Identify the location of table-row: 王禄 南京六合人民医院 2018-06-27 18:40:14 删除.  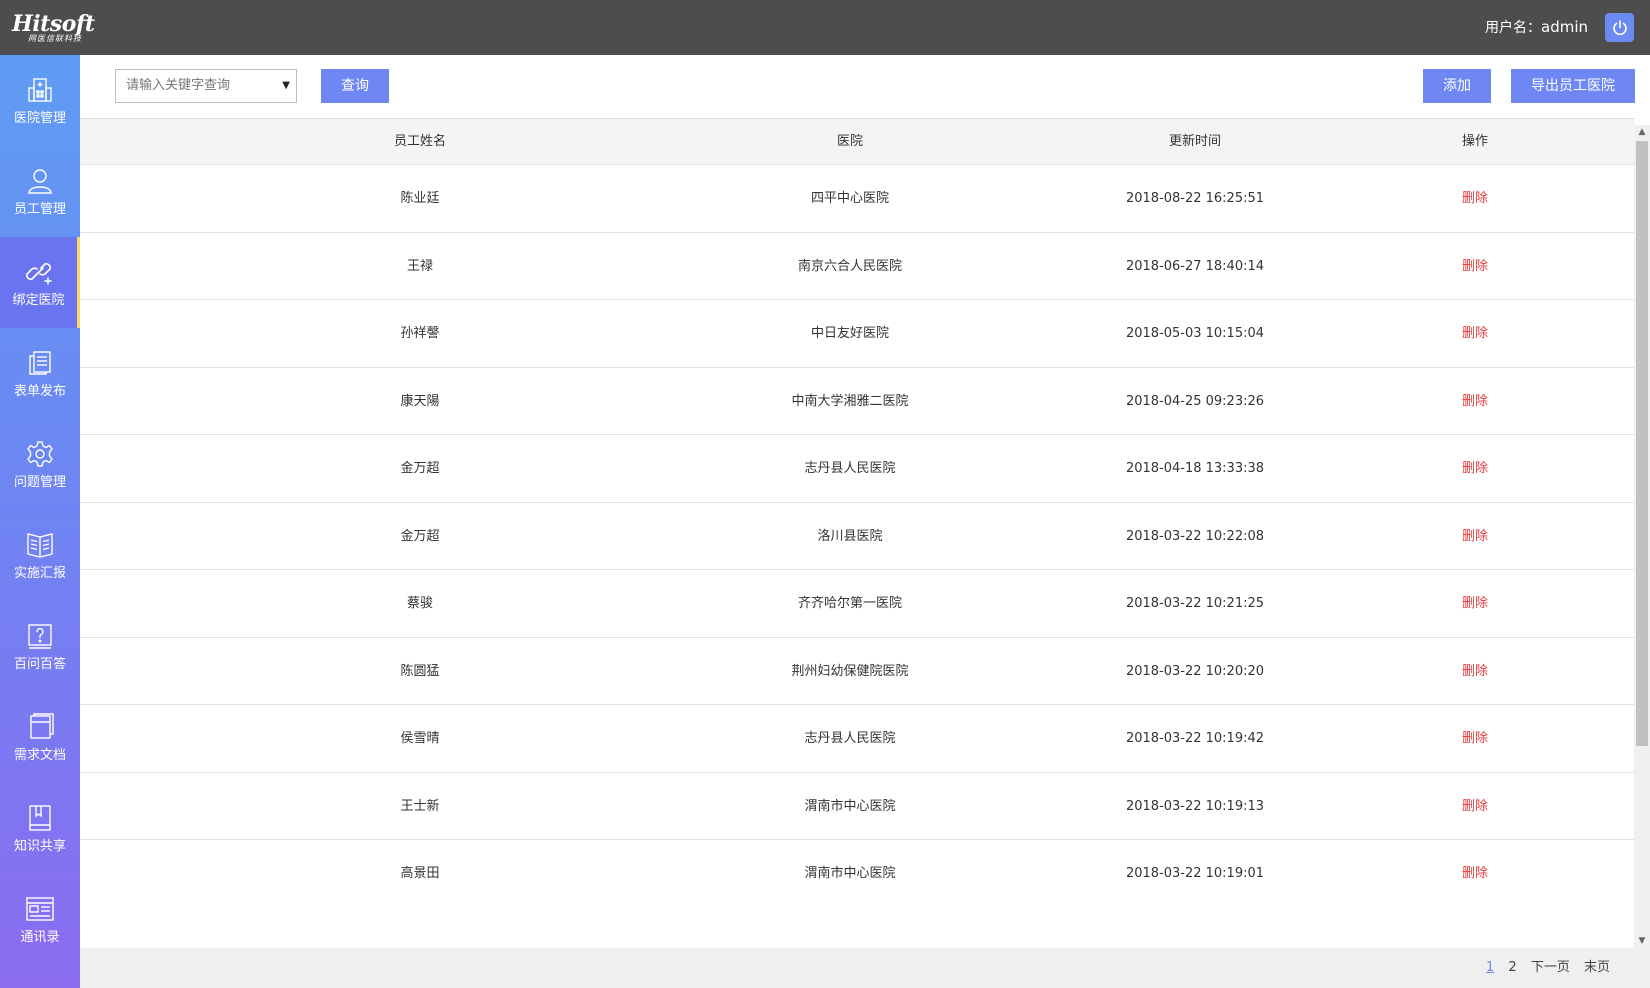
(857, 267).